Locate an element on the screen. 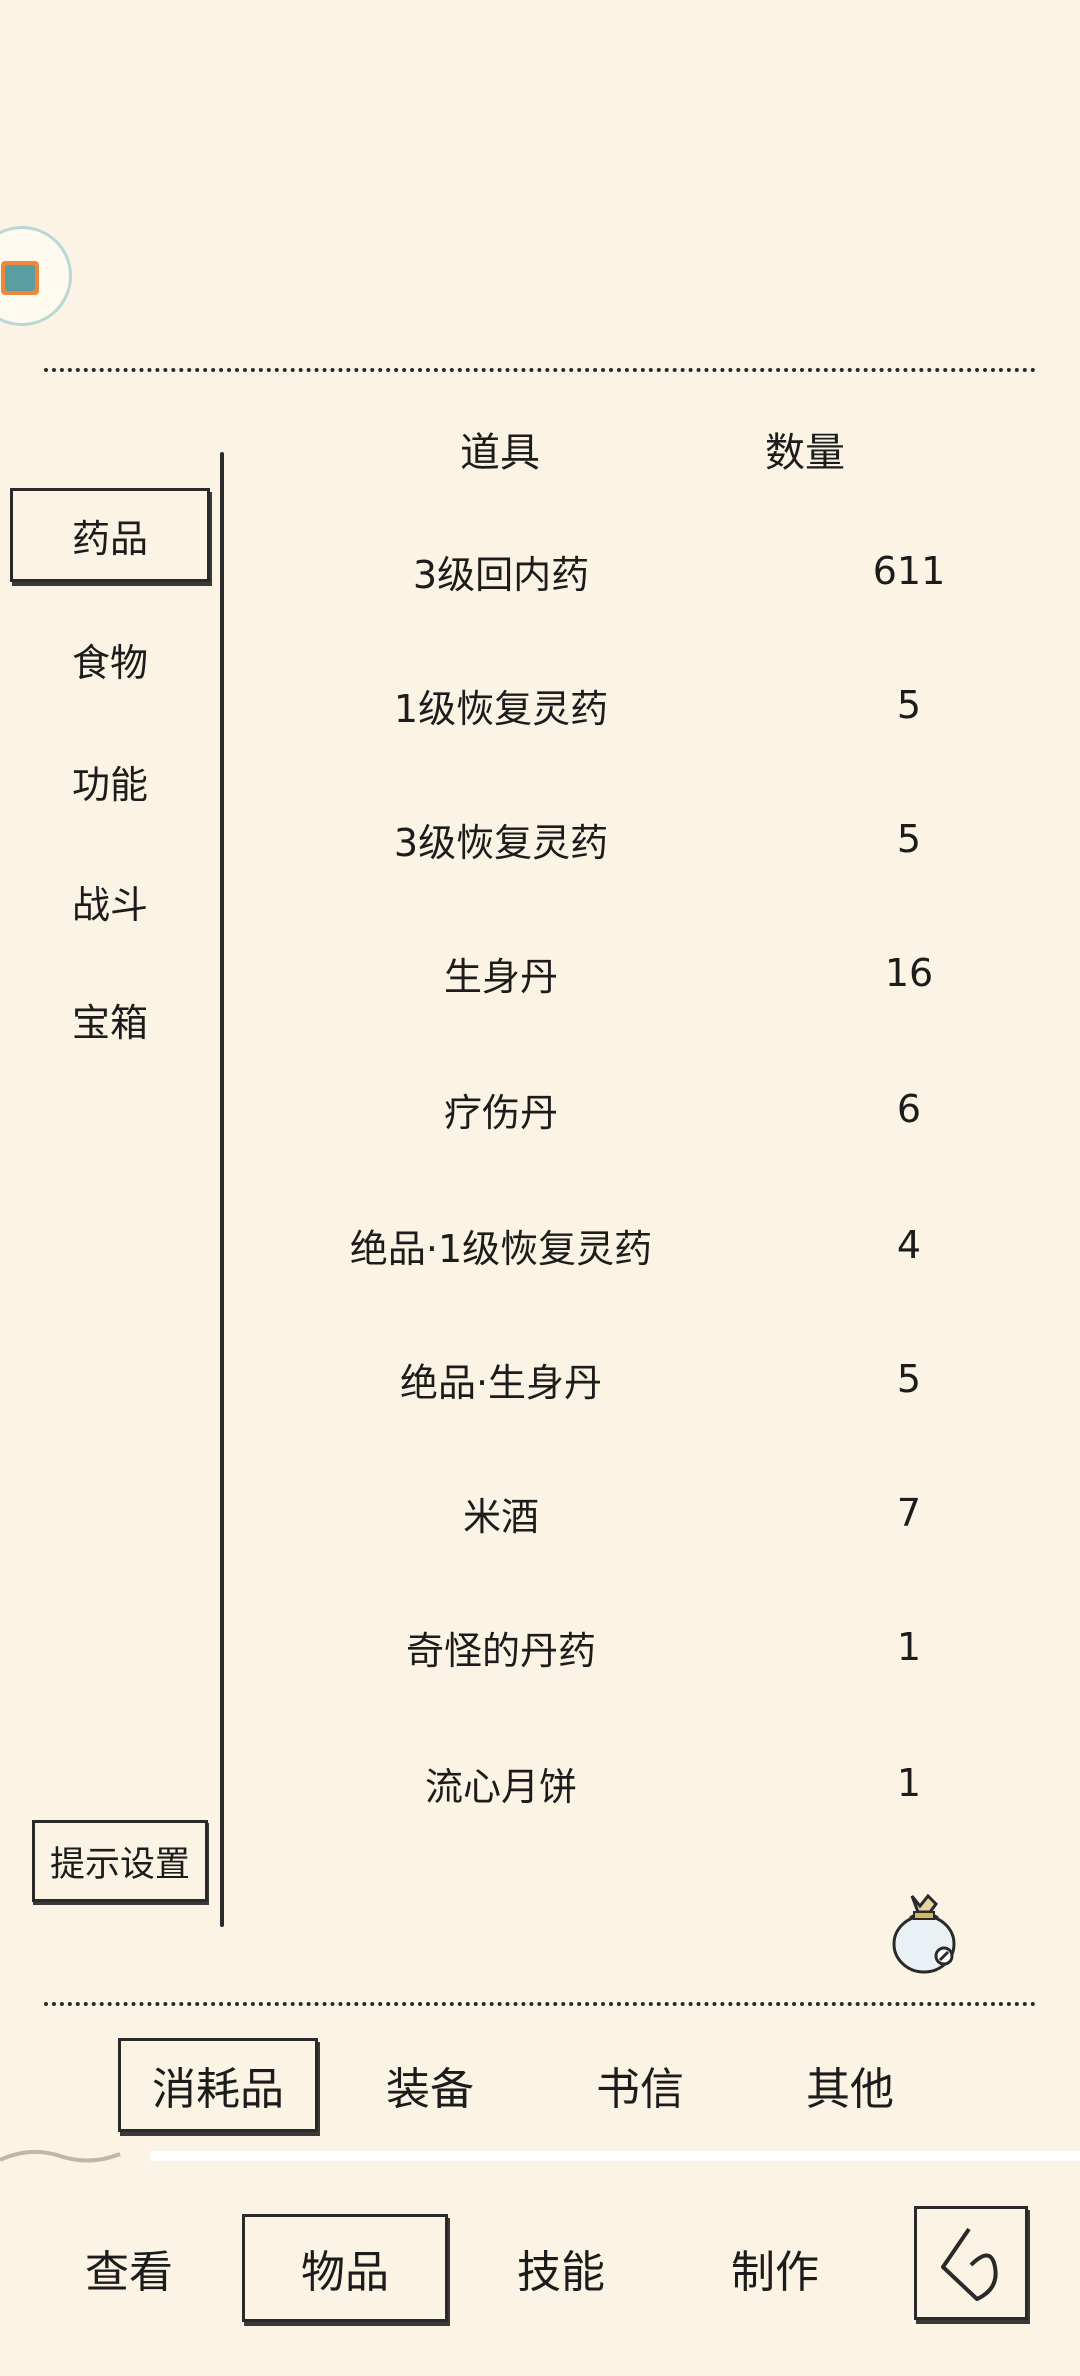 This screenshot has height=2376, width=1080. avatar-badge-front is located at coordinates (20, 278).